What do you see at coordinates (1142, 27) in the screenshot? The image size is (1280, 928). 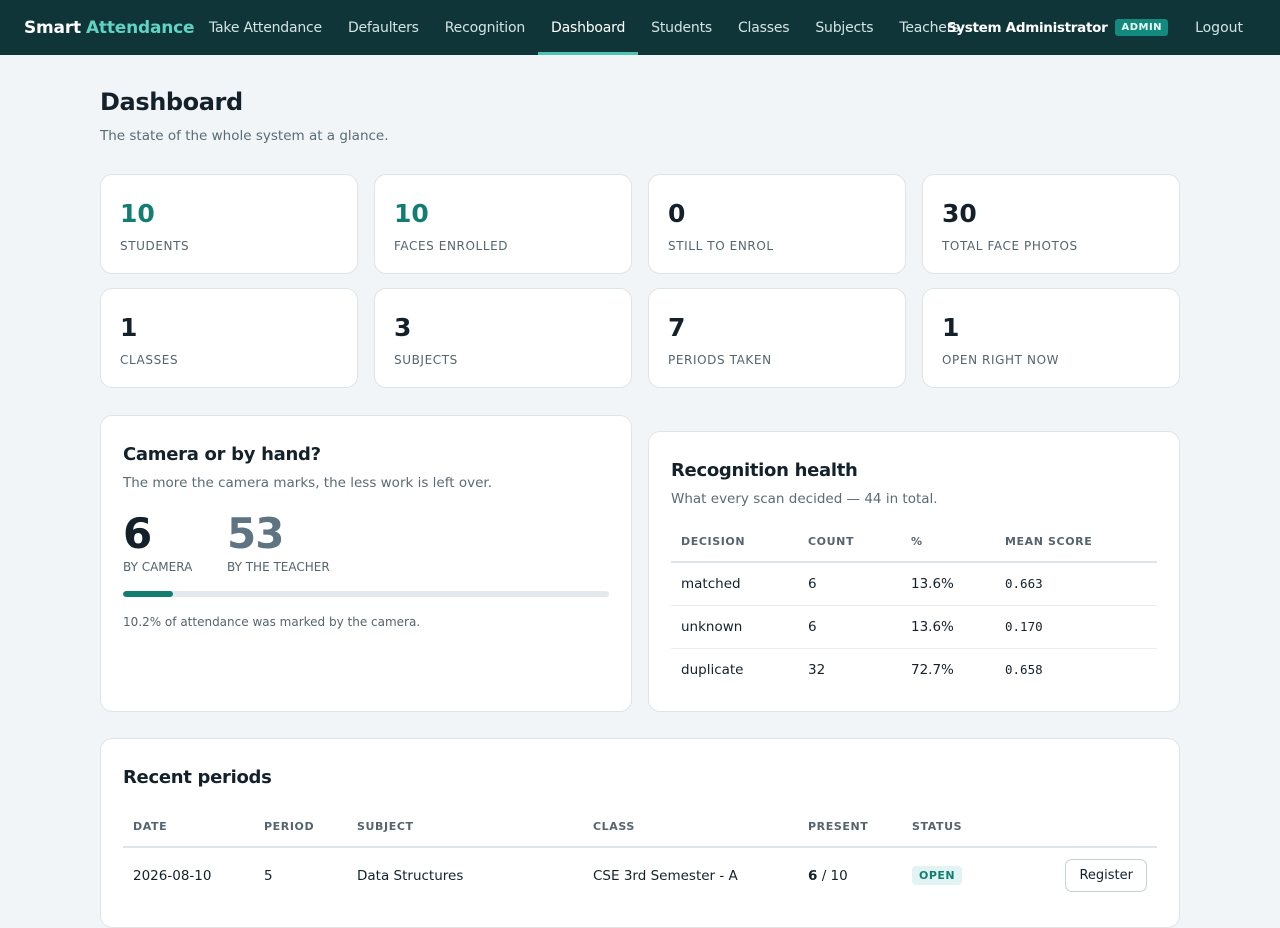 I see `role-badge: ADMIN` at bounding box center [1142, 27].